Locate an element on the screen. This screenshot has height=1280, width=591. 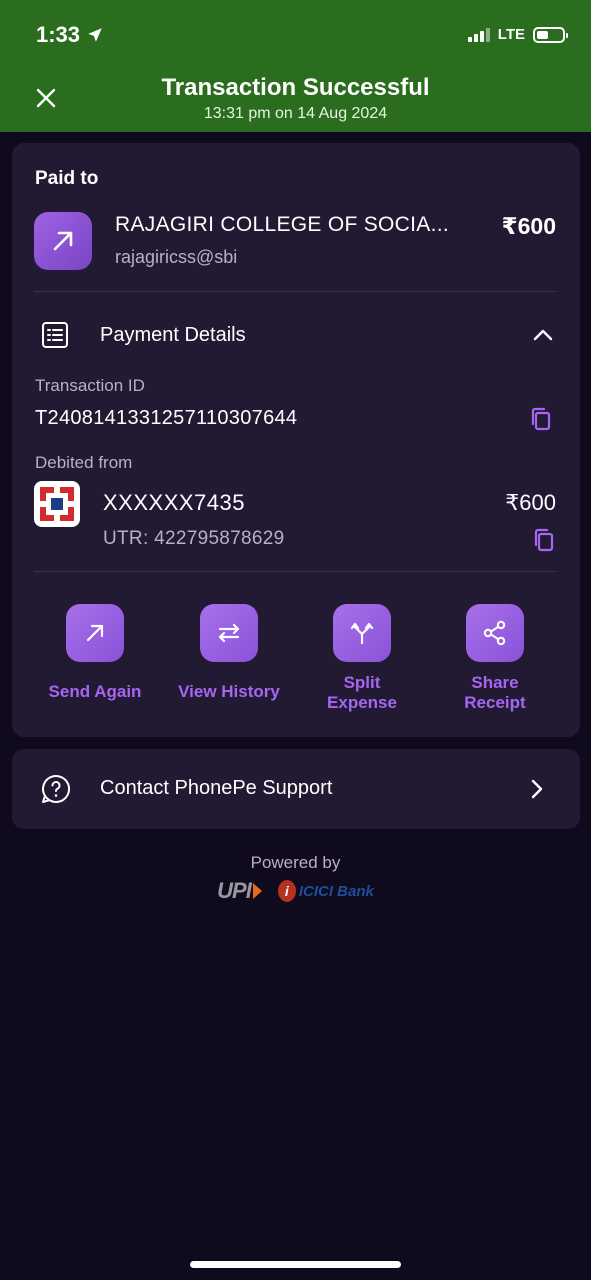
page-title: Transaction Successful is located at coordinates (295, 87).